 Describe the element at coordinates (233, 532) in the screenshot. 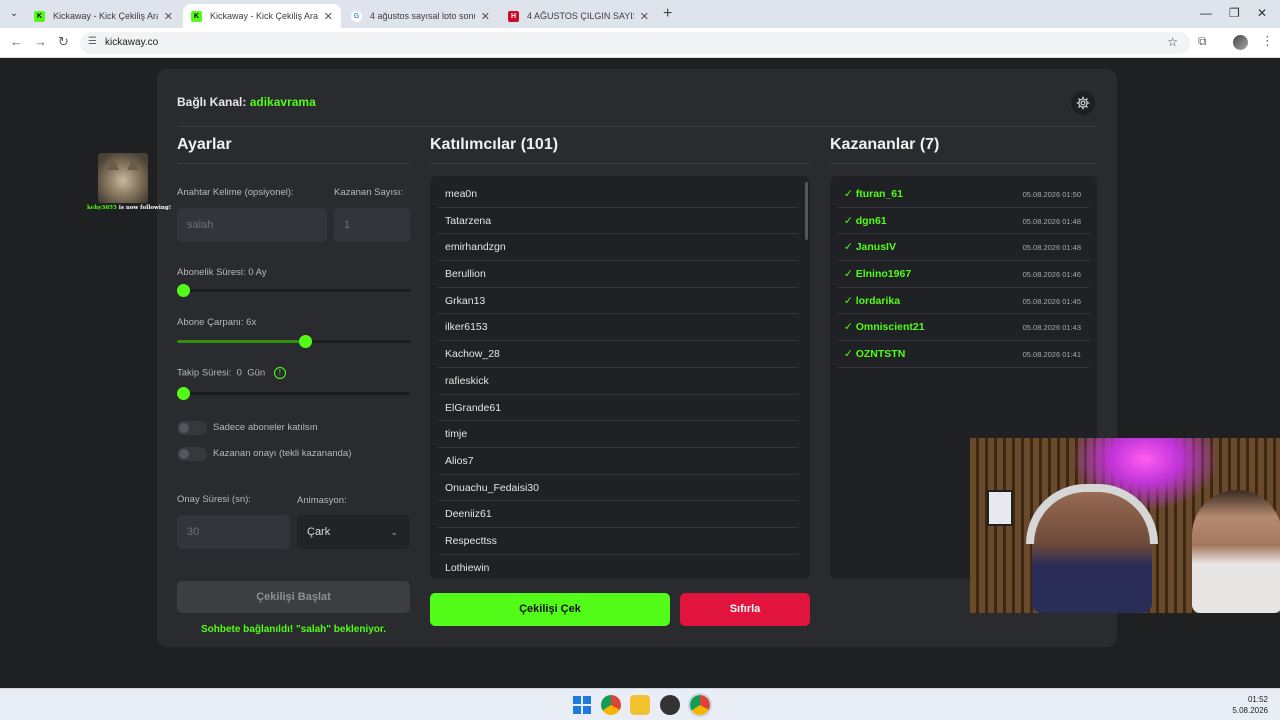

I see `confirm-time-input: 30` at that location.